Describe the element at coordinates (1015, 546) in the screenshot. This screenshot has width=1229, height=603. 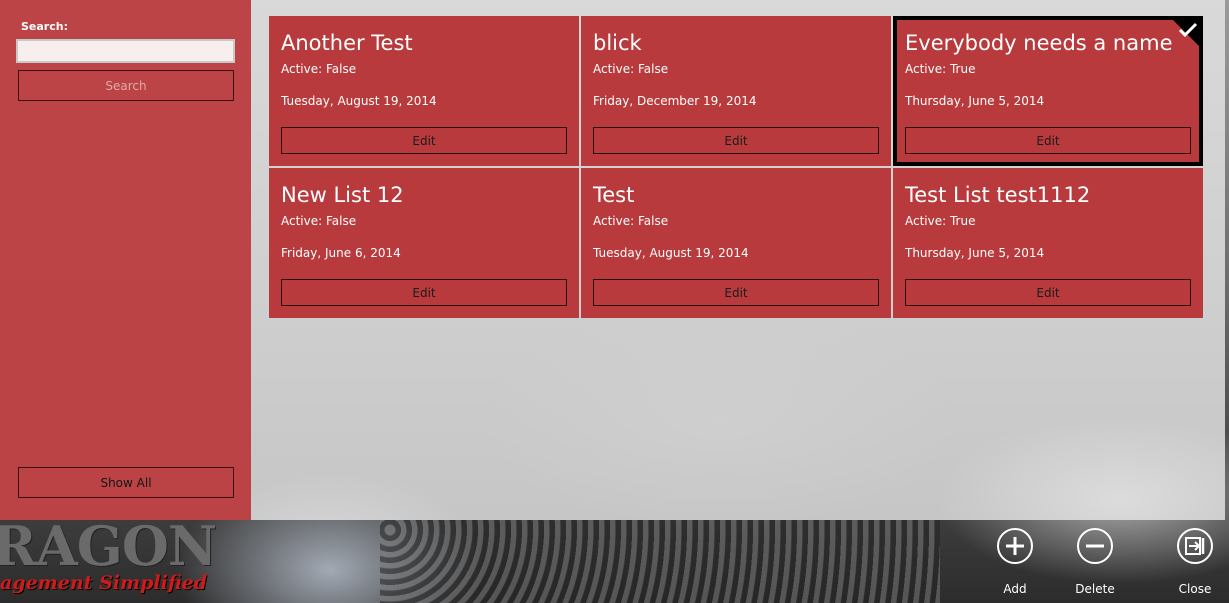
I see `plus-circle-icon` at that location.